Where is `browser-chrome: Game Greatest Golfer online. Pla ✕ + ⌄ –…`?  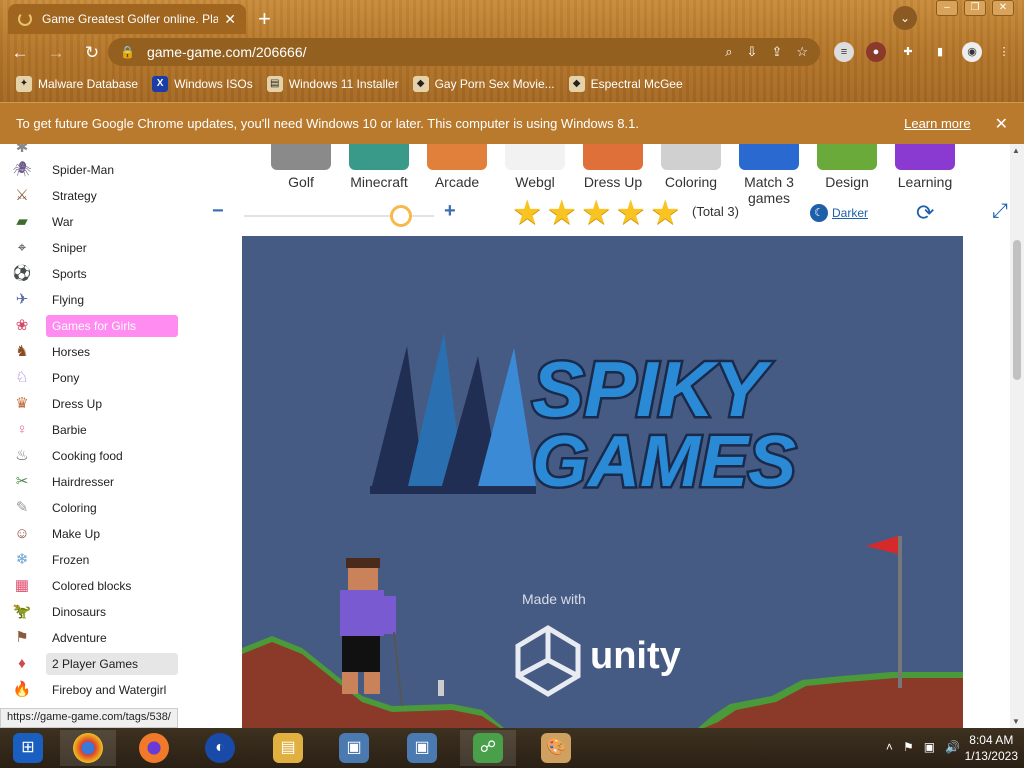
browser-chrome: Game Greatest Golfer online. Pla ✕ + ⌄ –… is located at coordinates (512, 51).